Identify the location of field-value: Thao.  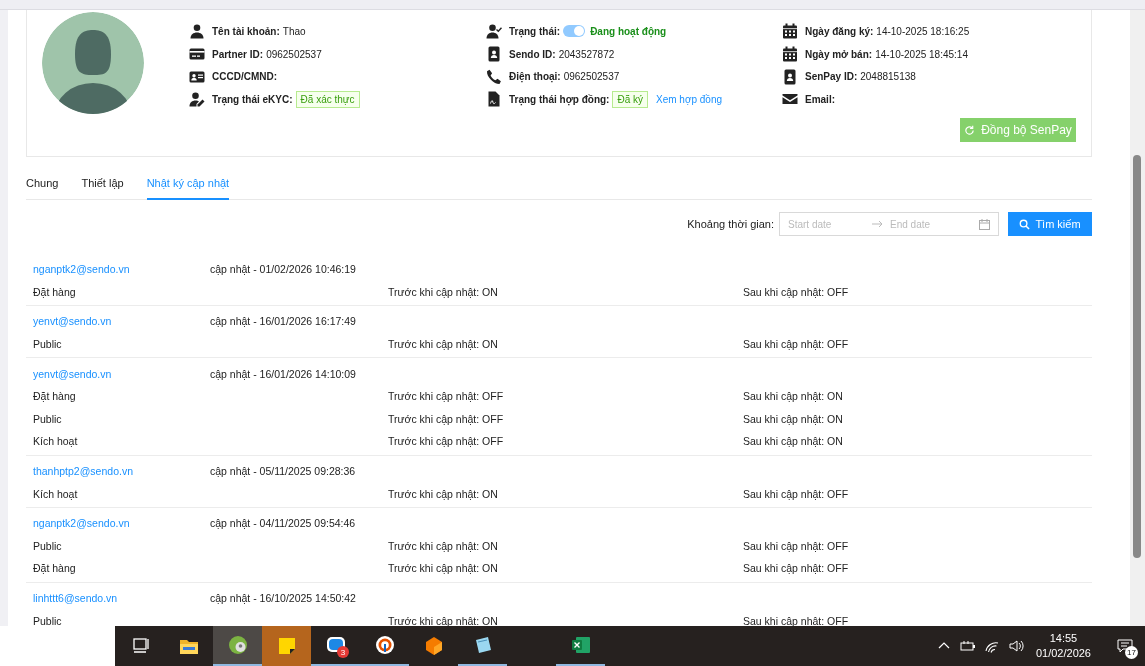
(294, 31).